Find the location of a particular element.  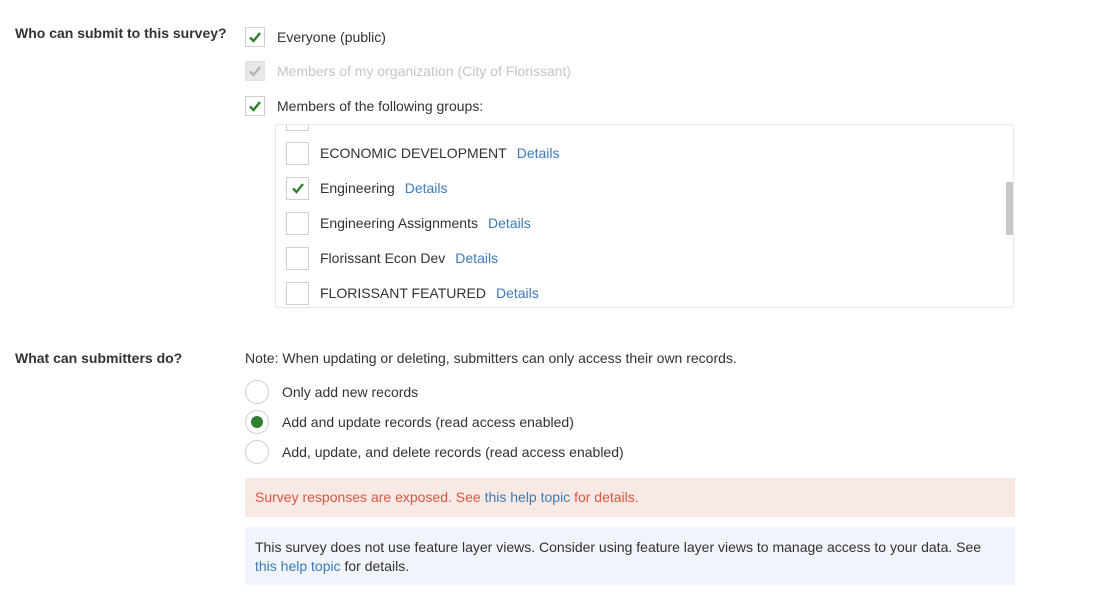

group-item-florissant-econ-dev: Florissant Econ Dev Details is located at coordinates (392, 258).